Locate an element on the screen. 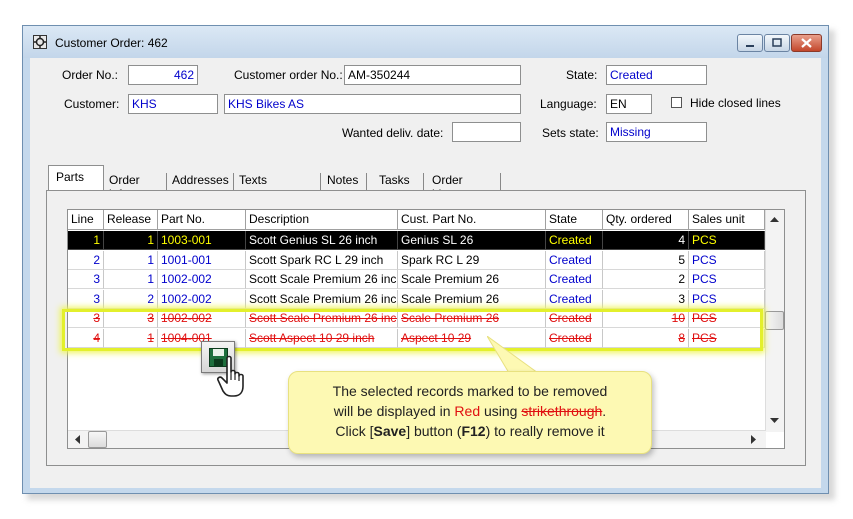 This screenshot has height=519, width=853. close-button is located at coordinates (806, 43).